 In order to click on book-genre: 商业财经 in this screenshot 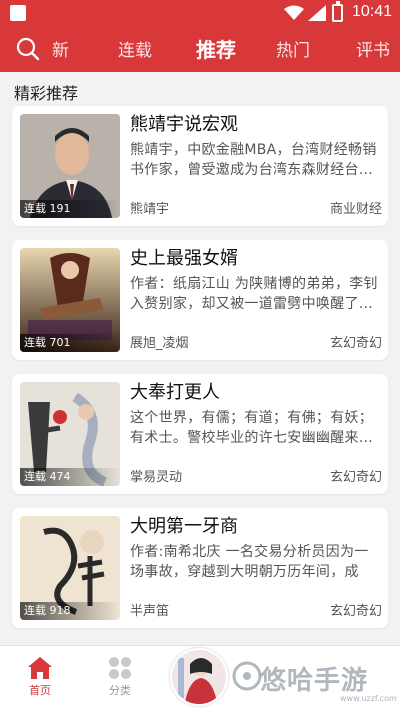, I will do `click(355, 209)`.